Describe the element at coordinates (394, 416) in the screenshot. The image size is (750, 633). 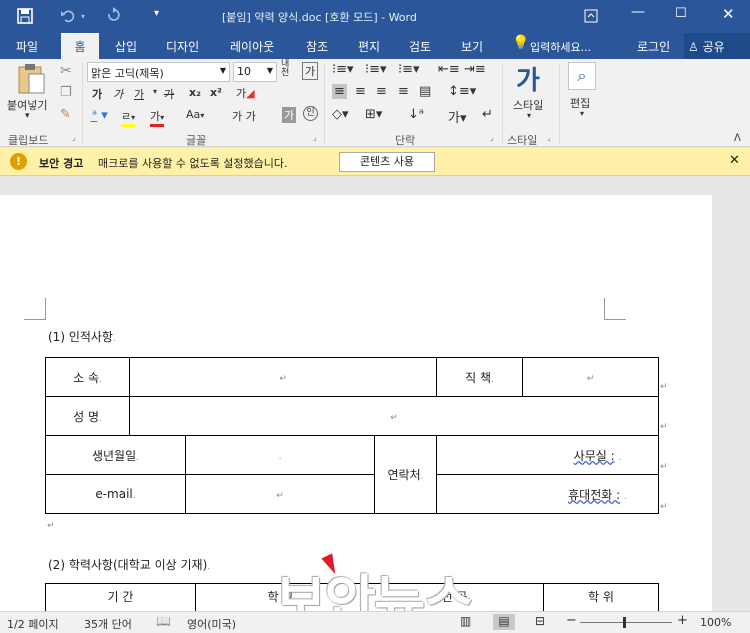
I see `name-value-cell: ↵` at that location.